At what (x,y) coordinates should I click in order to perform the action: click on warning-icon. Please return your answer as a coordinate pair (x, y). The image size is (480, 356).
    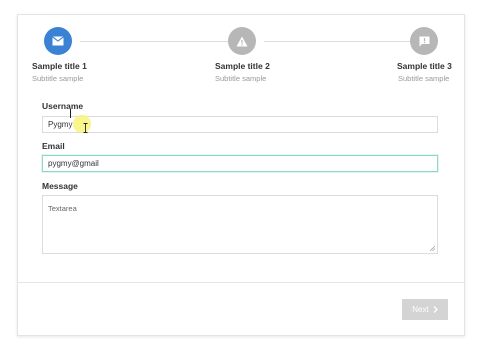
    Looking at the image, I should click on (242, 41).